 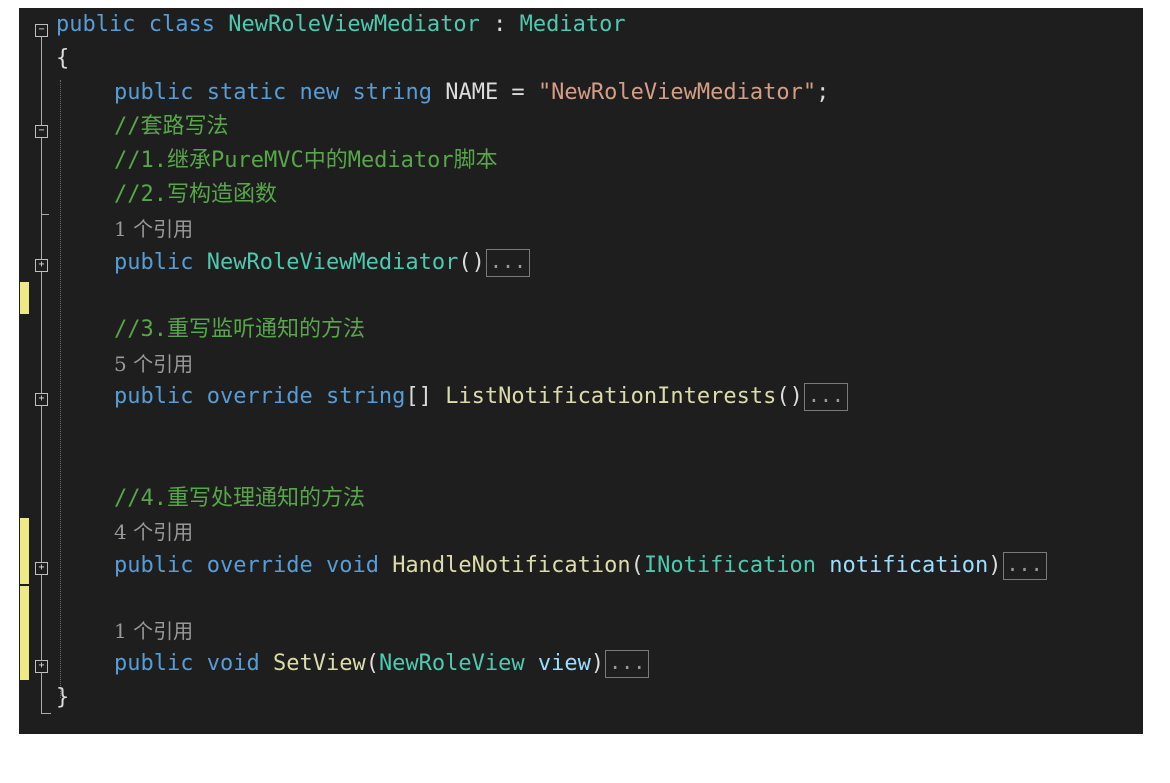 I want to click on brackets: [], so click(x=418, y=396).